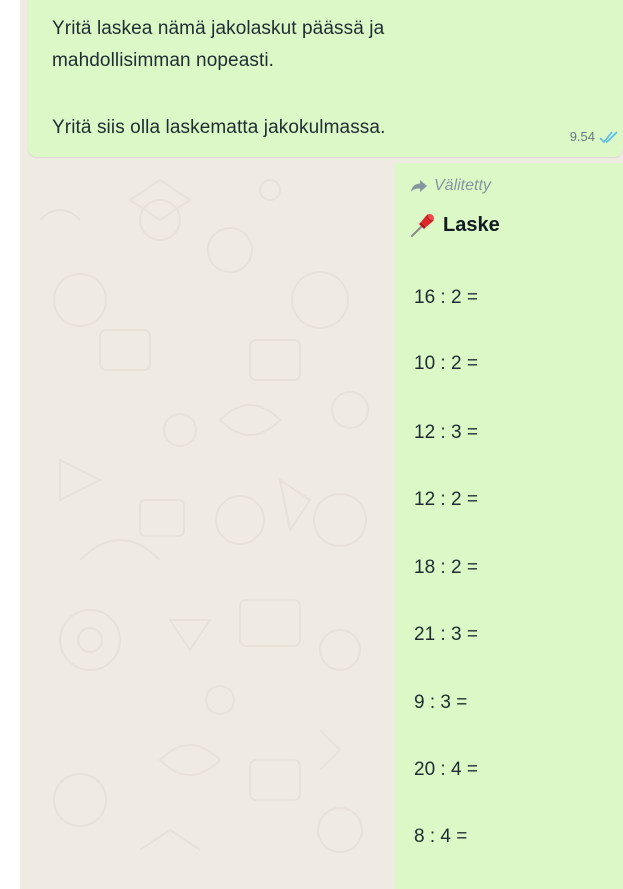 This screenshot has height=889, width=623. Describe the element at coordinates (582, 136) in the screenshot. I see `message-time: 9.54` at that location.